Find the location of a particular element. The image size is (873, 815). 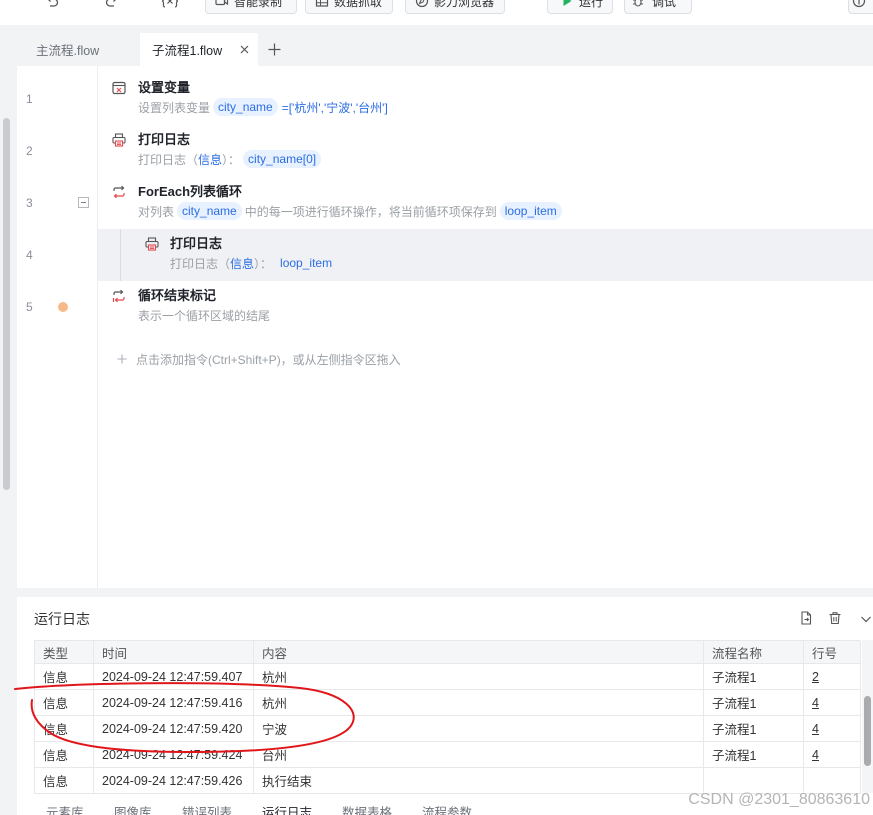

step-row-print-log-nested: 打印日志 打印日志（ 信息 ）： loop_item is located at coordinates (485, 255).